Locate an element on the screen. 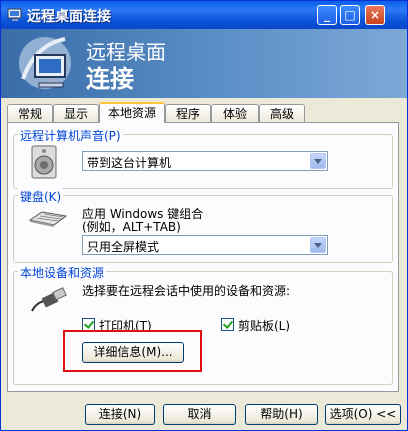 Image resolution: width=408 pixels, height=431 pixels. sound-group-label: 远程计算机声音(P) is located at coordinates (70, 135).